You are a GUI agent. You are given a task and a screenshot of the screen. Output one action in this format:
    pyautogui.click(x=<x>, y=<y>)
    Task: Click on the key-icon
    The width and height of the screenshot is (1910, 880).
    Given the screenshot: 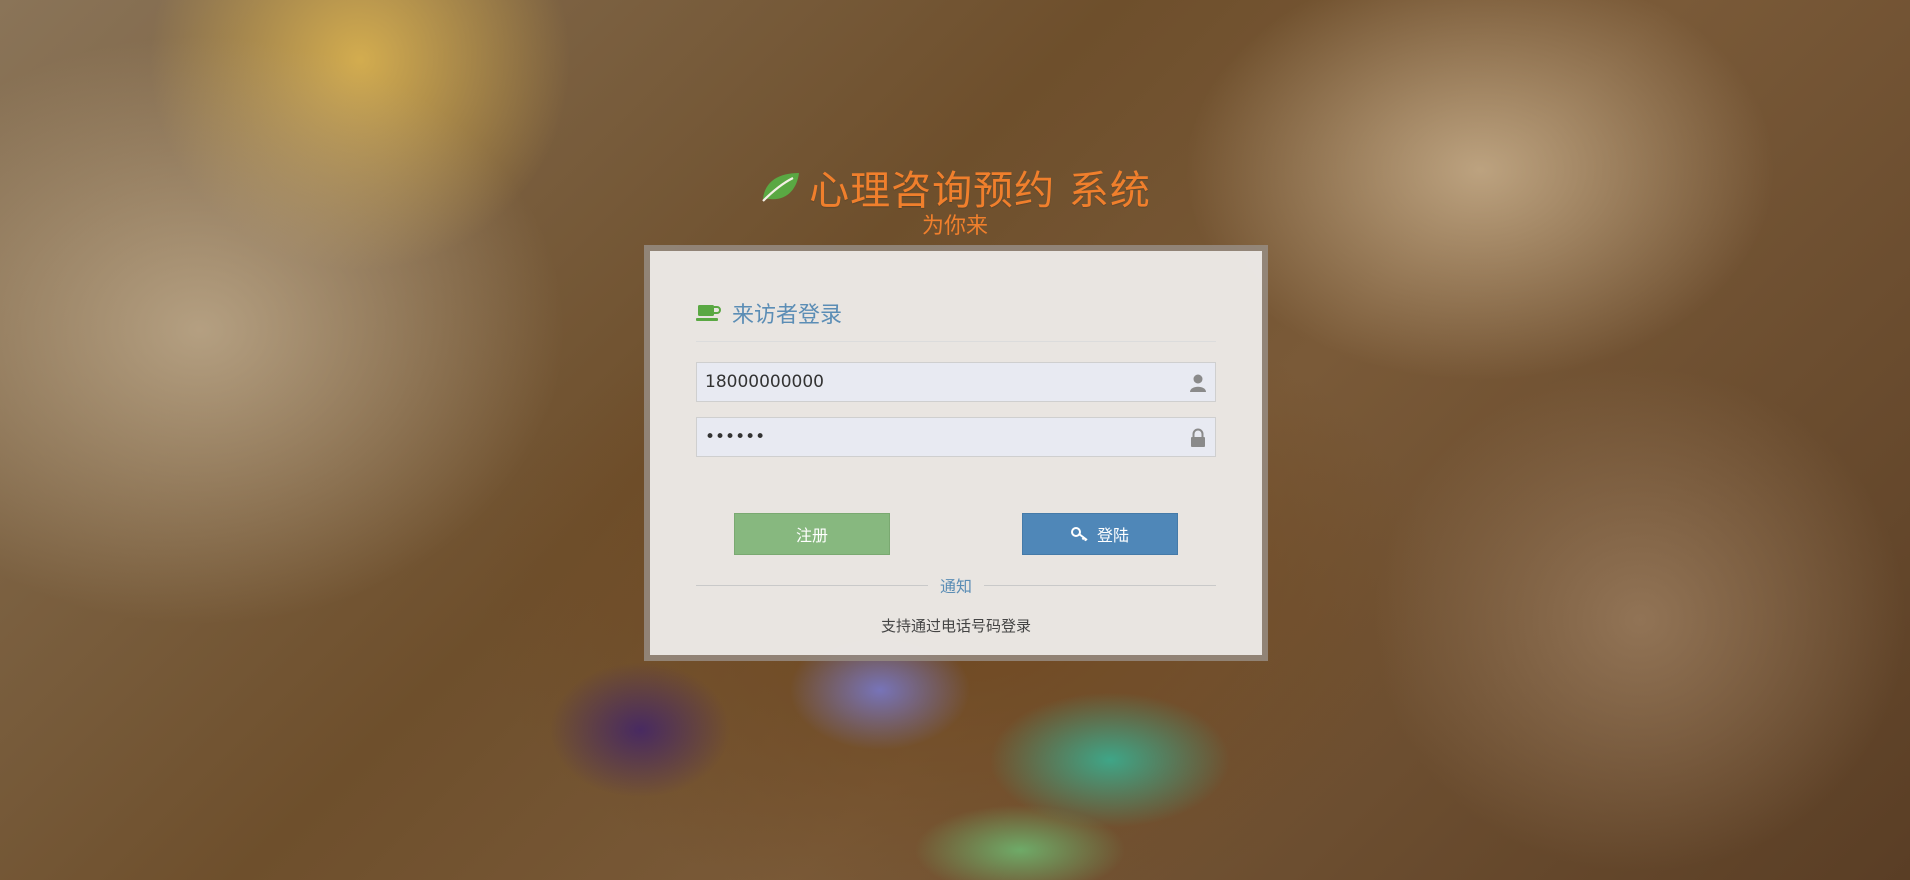 What is the action you would take?
    pyautogui.click(x=1079, y=534)
    